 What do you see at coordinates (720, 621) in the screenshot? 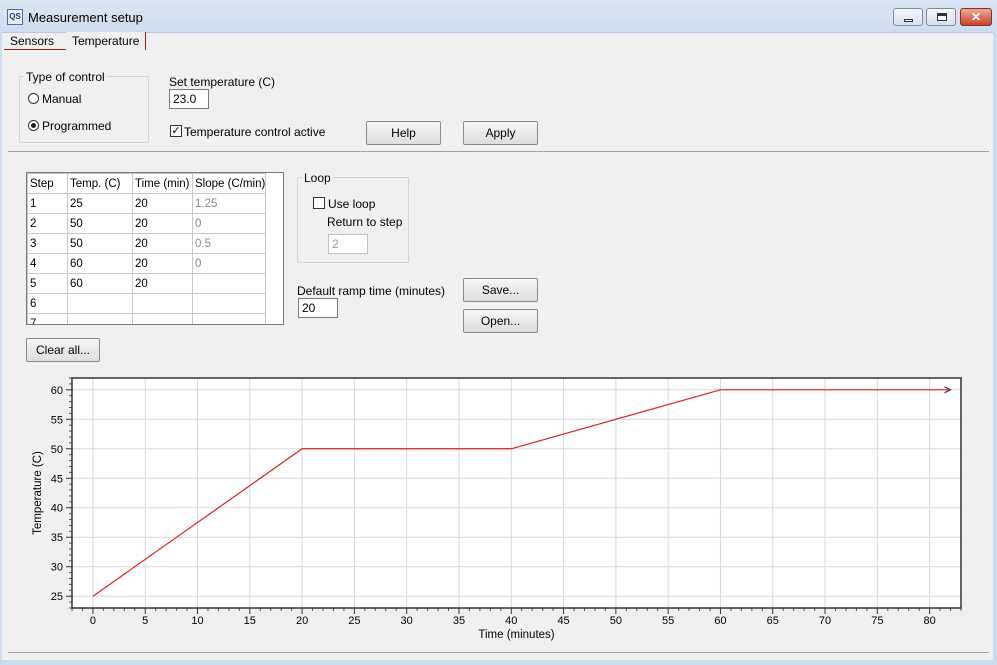
I see `x-tick-label: 60` at bounding box center [720, 621].